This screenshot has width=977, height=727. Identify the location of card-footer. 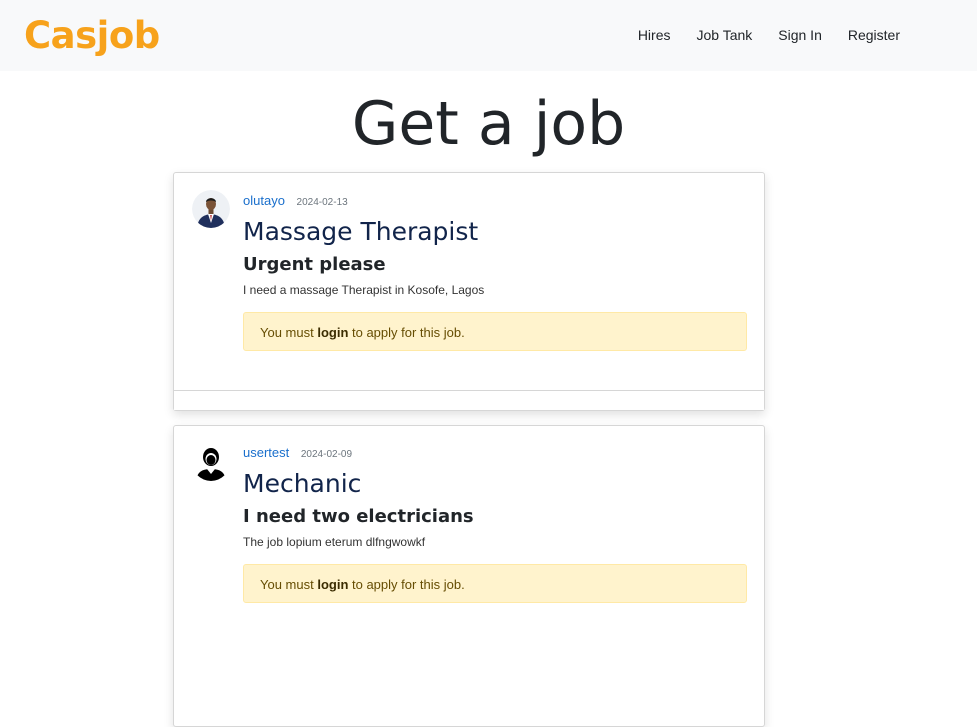
(469, 400).